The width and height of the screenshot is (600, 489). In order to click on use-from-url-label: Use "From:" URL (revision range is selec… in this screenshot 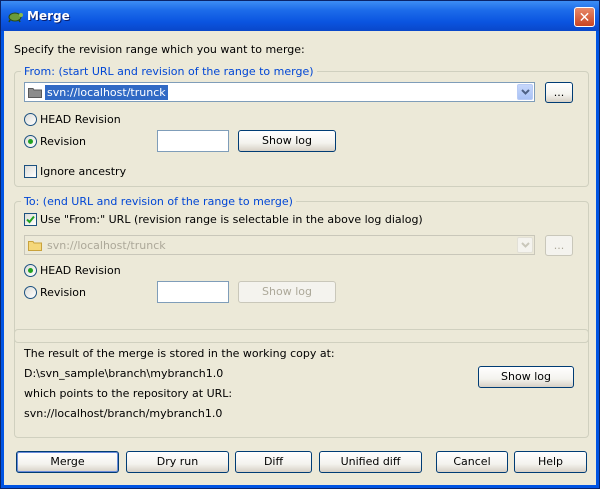, I will do `click(231, 219)`.